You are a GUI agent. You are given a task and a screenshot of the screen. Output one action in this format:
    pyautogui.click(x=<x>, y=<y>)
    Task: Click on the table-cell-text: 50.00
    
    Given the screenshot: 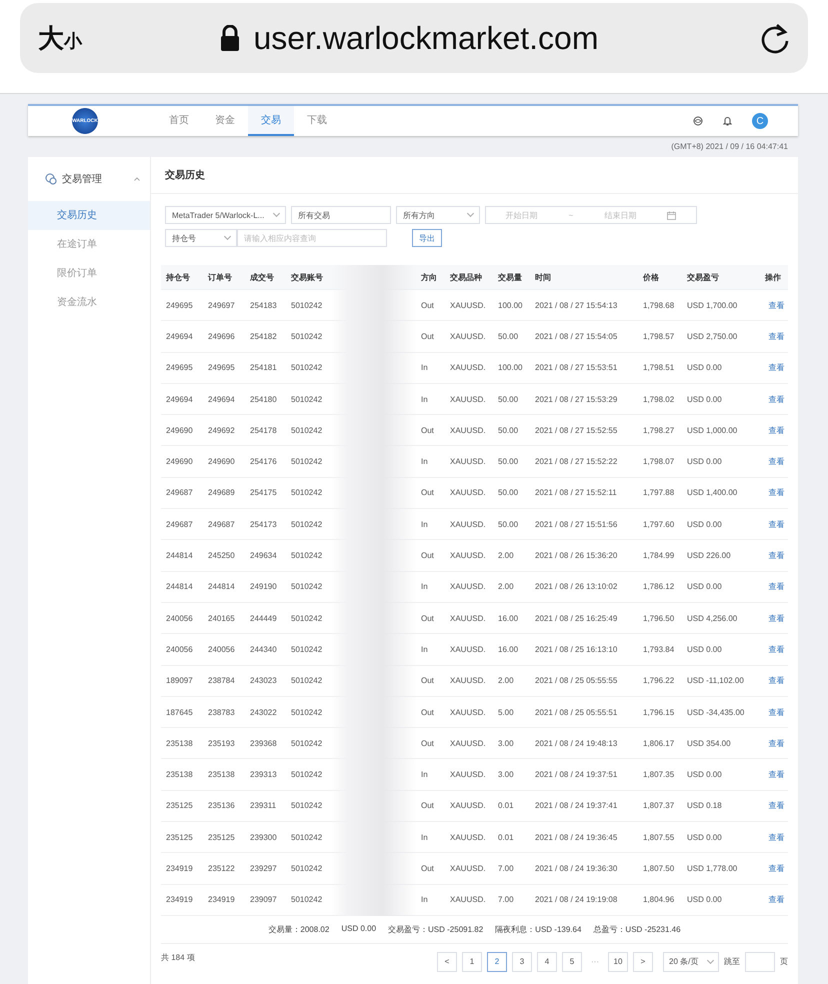 What is the action you would take?
    pyautogui.click(x=509, y=461)
    